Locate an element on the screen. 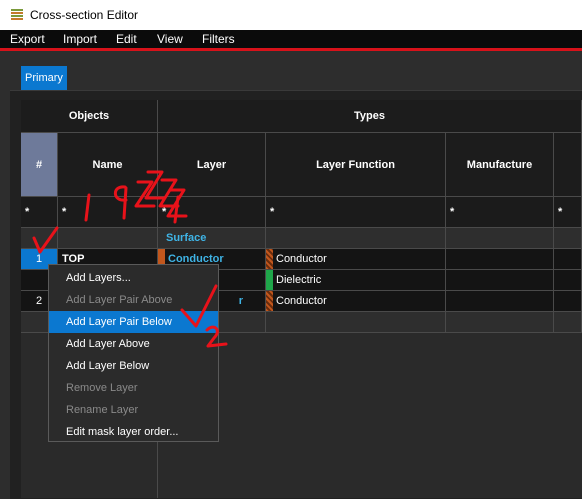  menu-add-layer-below: Add Layer Below is located at coordinates (133, 366).